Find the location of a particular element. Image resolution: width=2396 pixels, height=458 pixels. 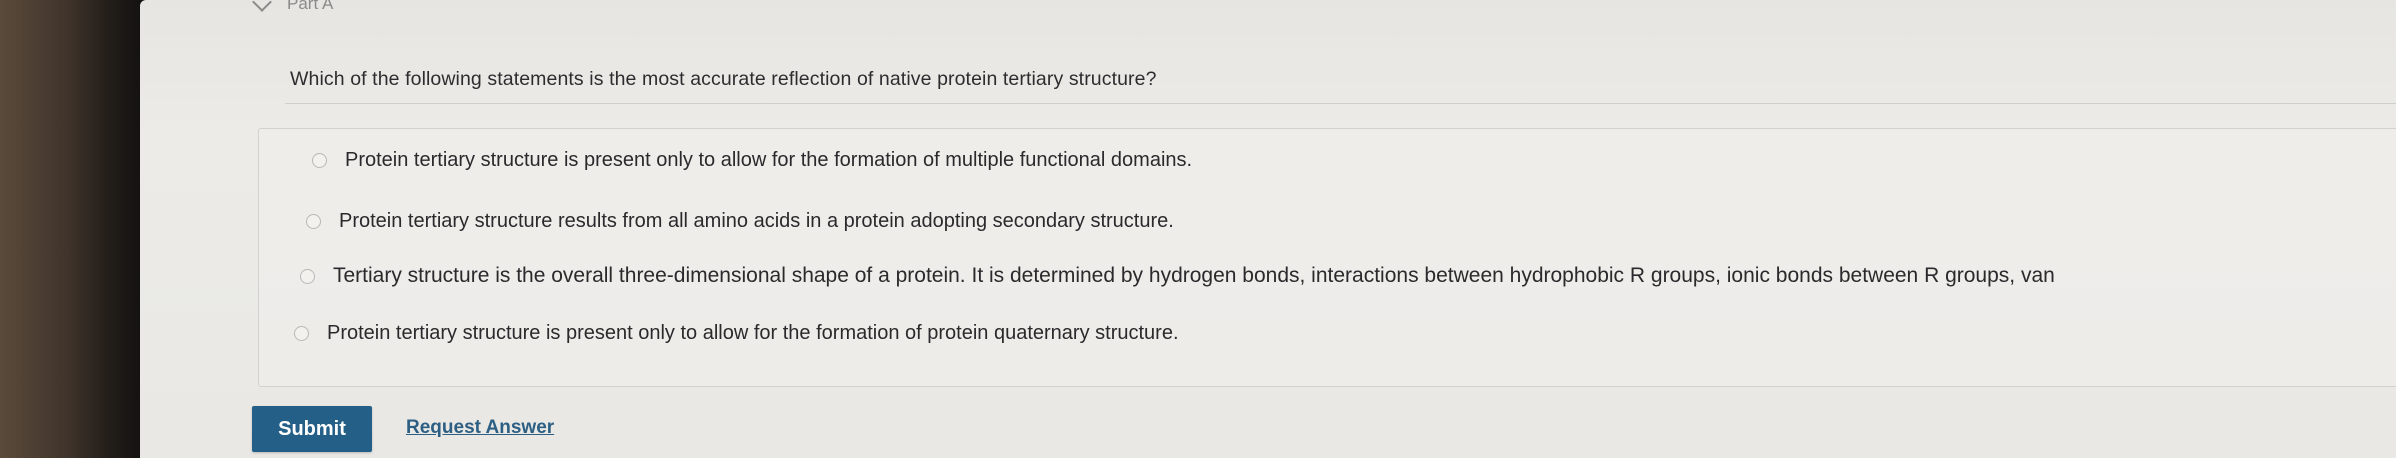

submit-button: Submit is located at coordinates (312, 429).